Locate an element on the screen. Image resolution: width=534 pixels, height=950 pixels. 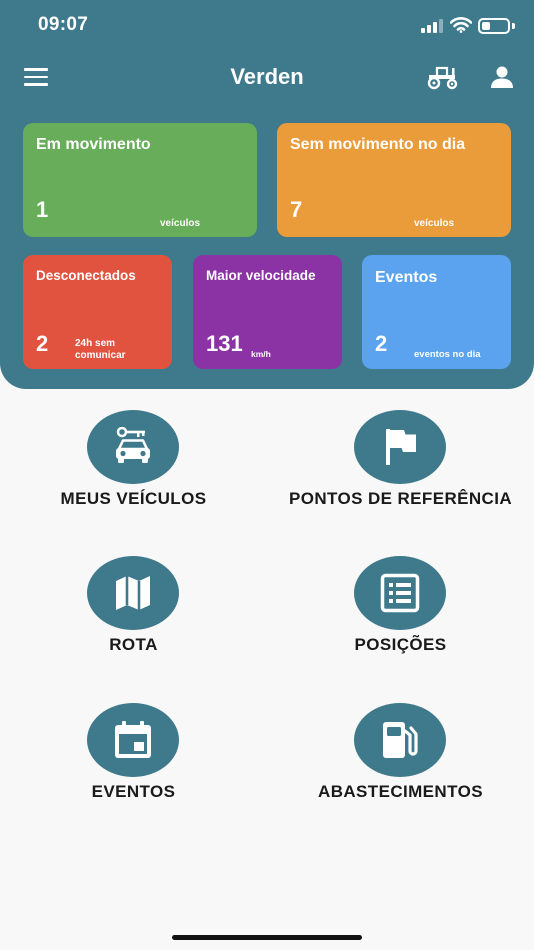
fuel-pump-icon is located at coordinates (400, 740).